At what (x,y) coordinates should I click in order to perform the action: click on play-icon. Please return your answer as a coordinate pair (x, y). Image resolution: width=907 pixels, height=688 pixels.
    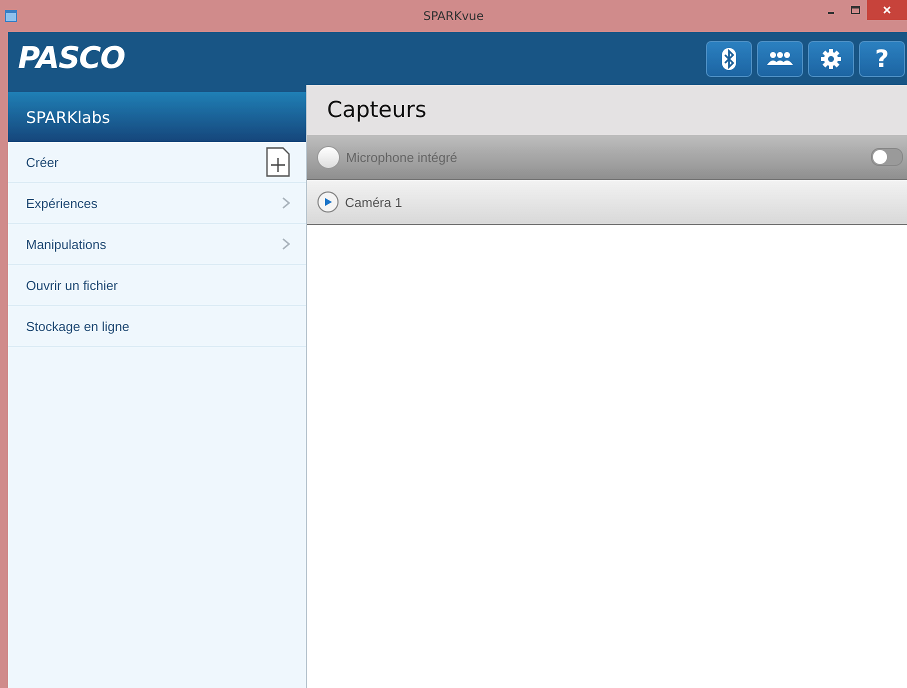
    Looking at the image, I should click on (328, 202).